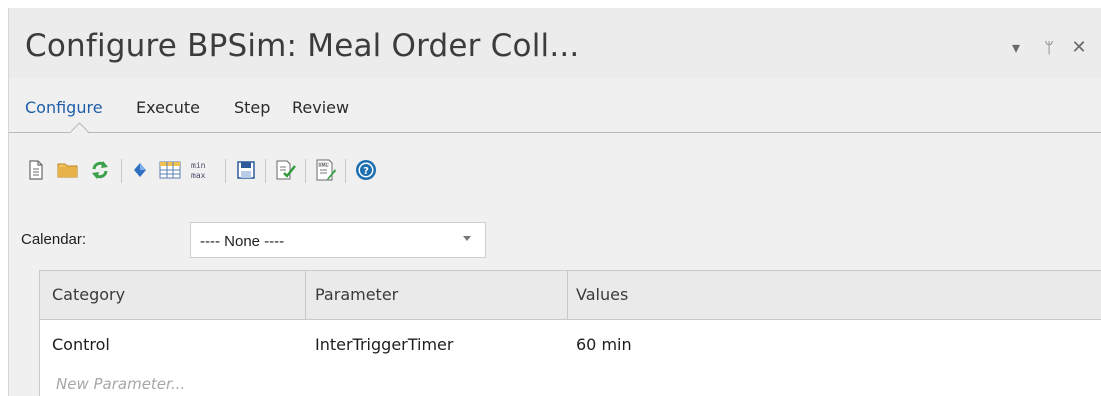  What do you see at coordinates (170, 170) in the screenshot?
I see `grid-table-icon` at bounding box center [170, 170].